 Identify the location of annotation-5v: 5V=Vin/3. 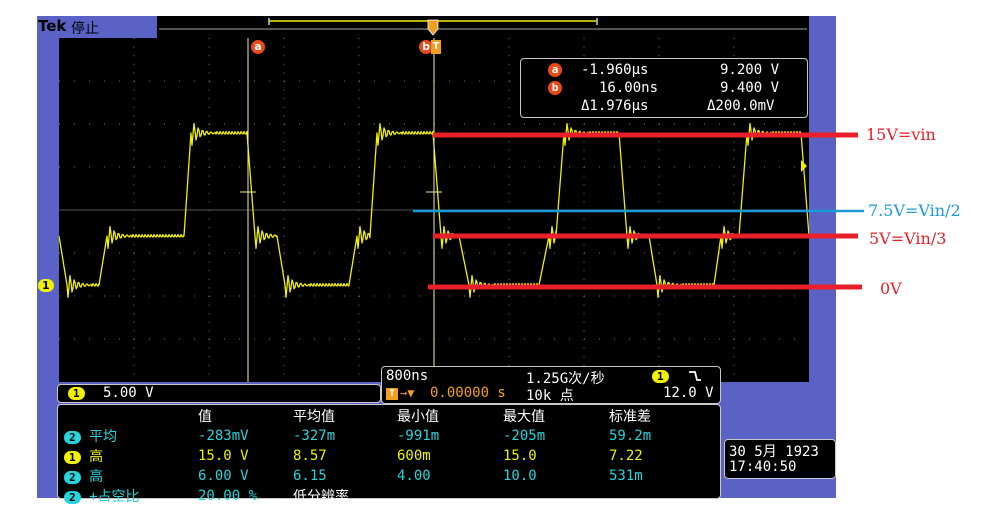
(908, 238).